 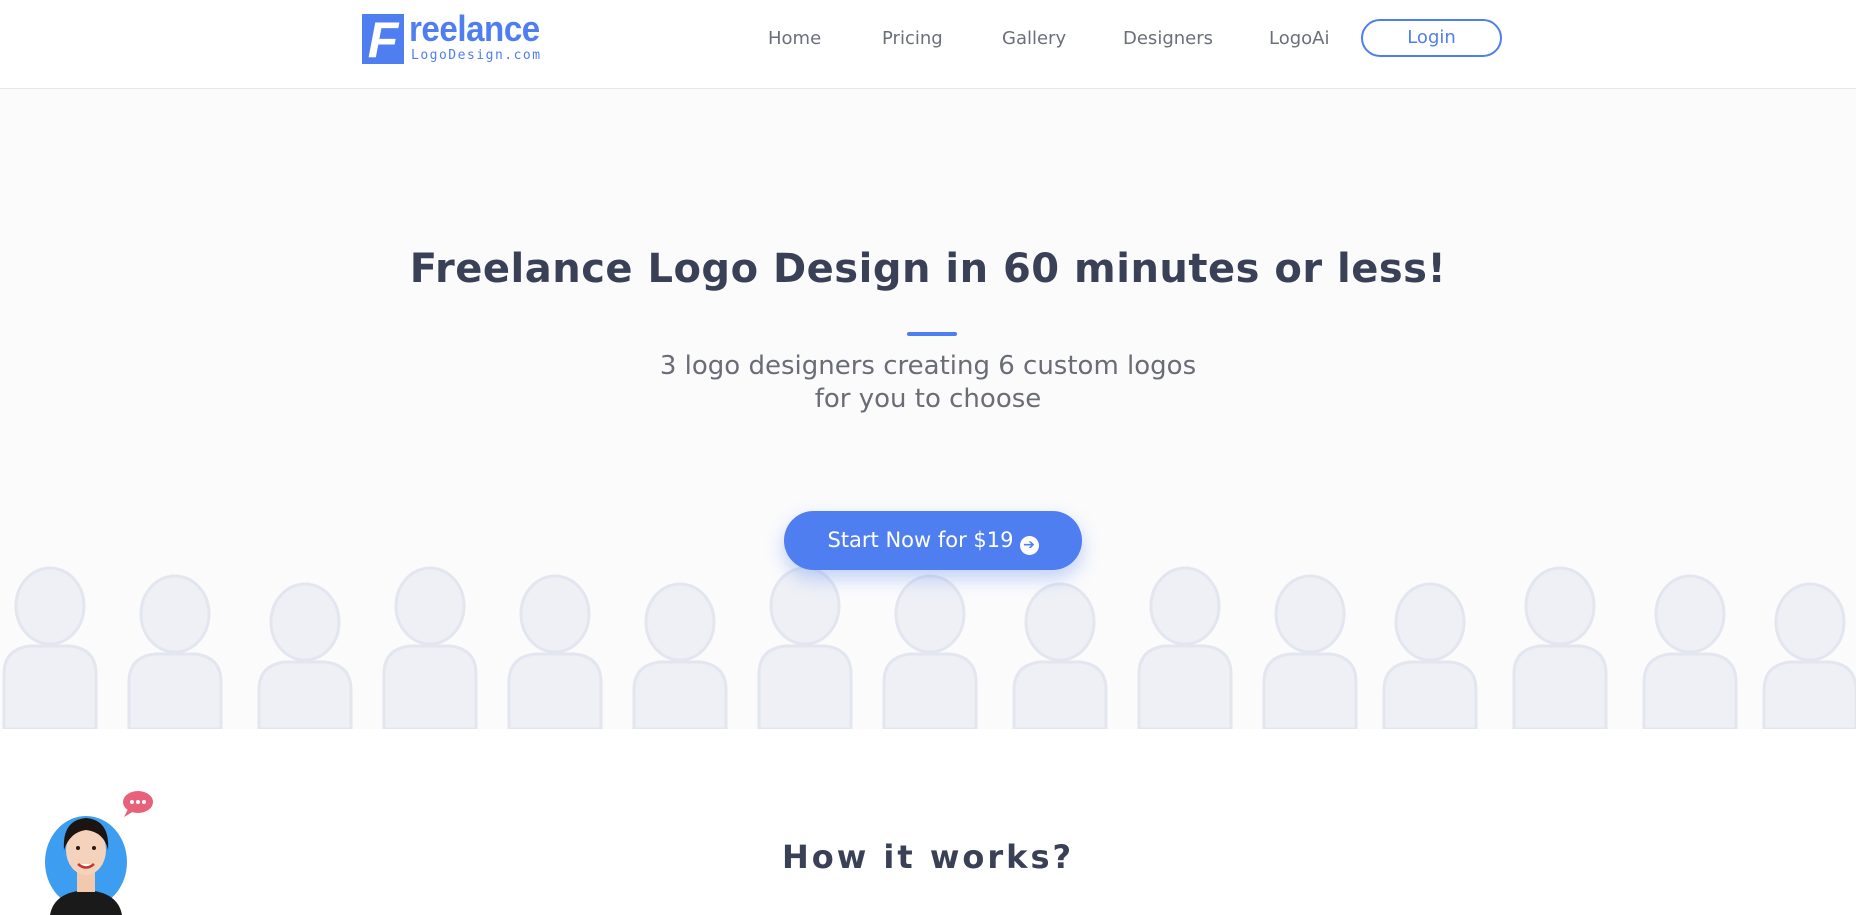 I want to click on hero-subtitle-line2: for you to choose, so click(x=928, y=399).